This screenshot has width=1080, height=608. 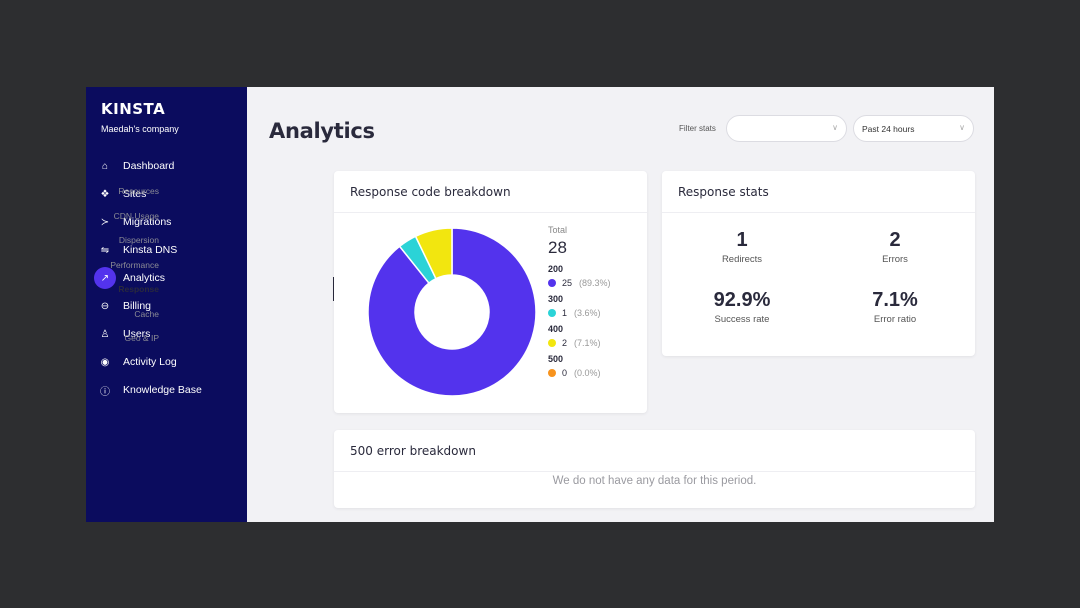 What do you see at coordinates (595, 283) in the screenshot?
I see `legend-pct: (89.3%)` at bounding box center [595, 283].